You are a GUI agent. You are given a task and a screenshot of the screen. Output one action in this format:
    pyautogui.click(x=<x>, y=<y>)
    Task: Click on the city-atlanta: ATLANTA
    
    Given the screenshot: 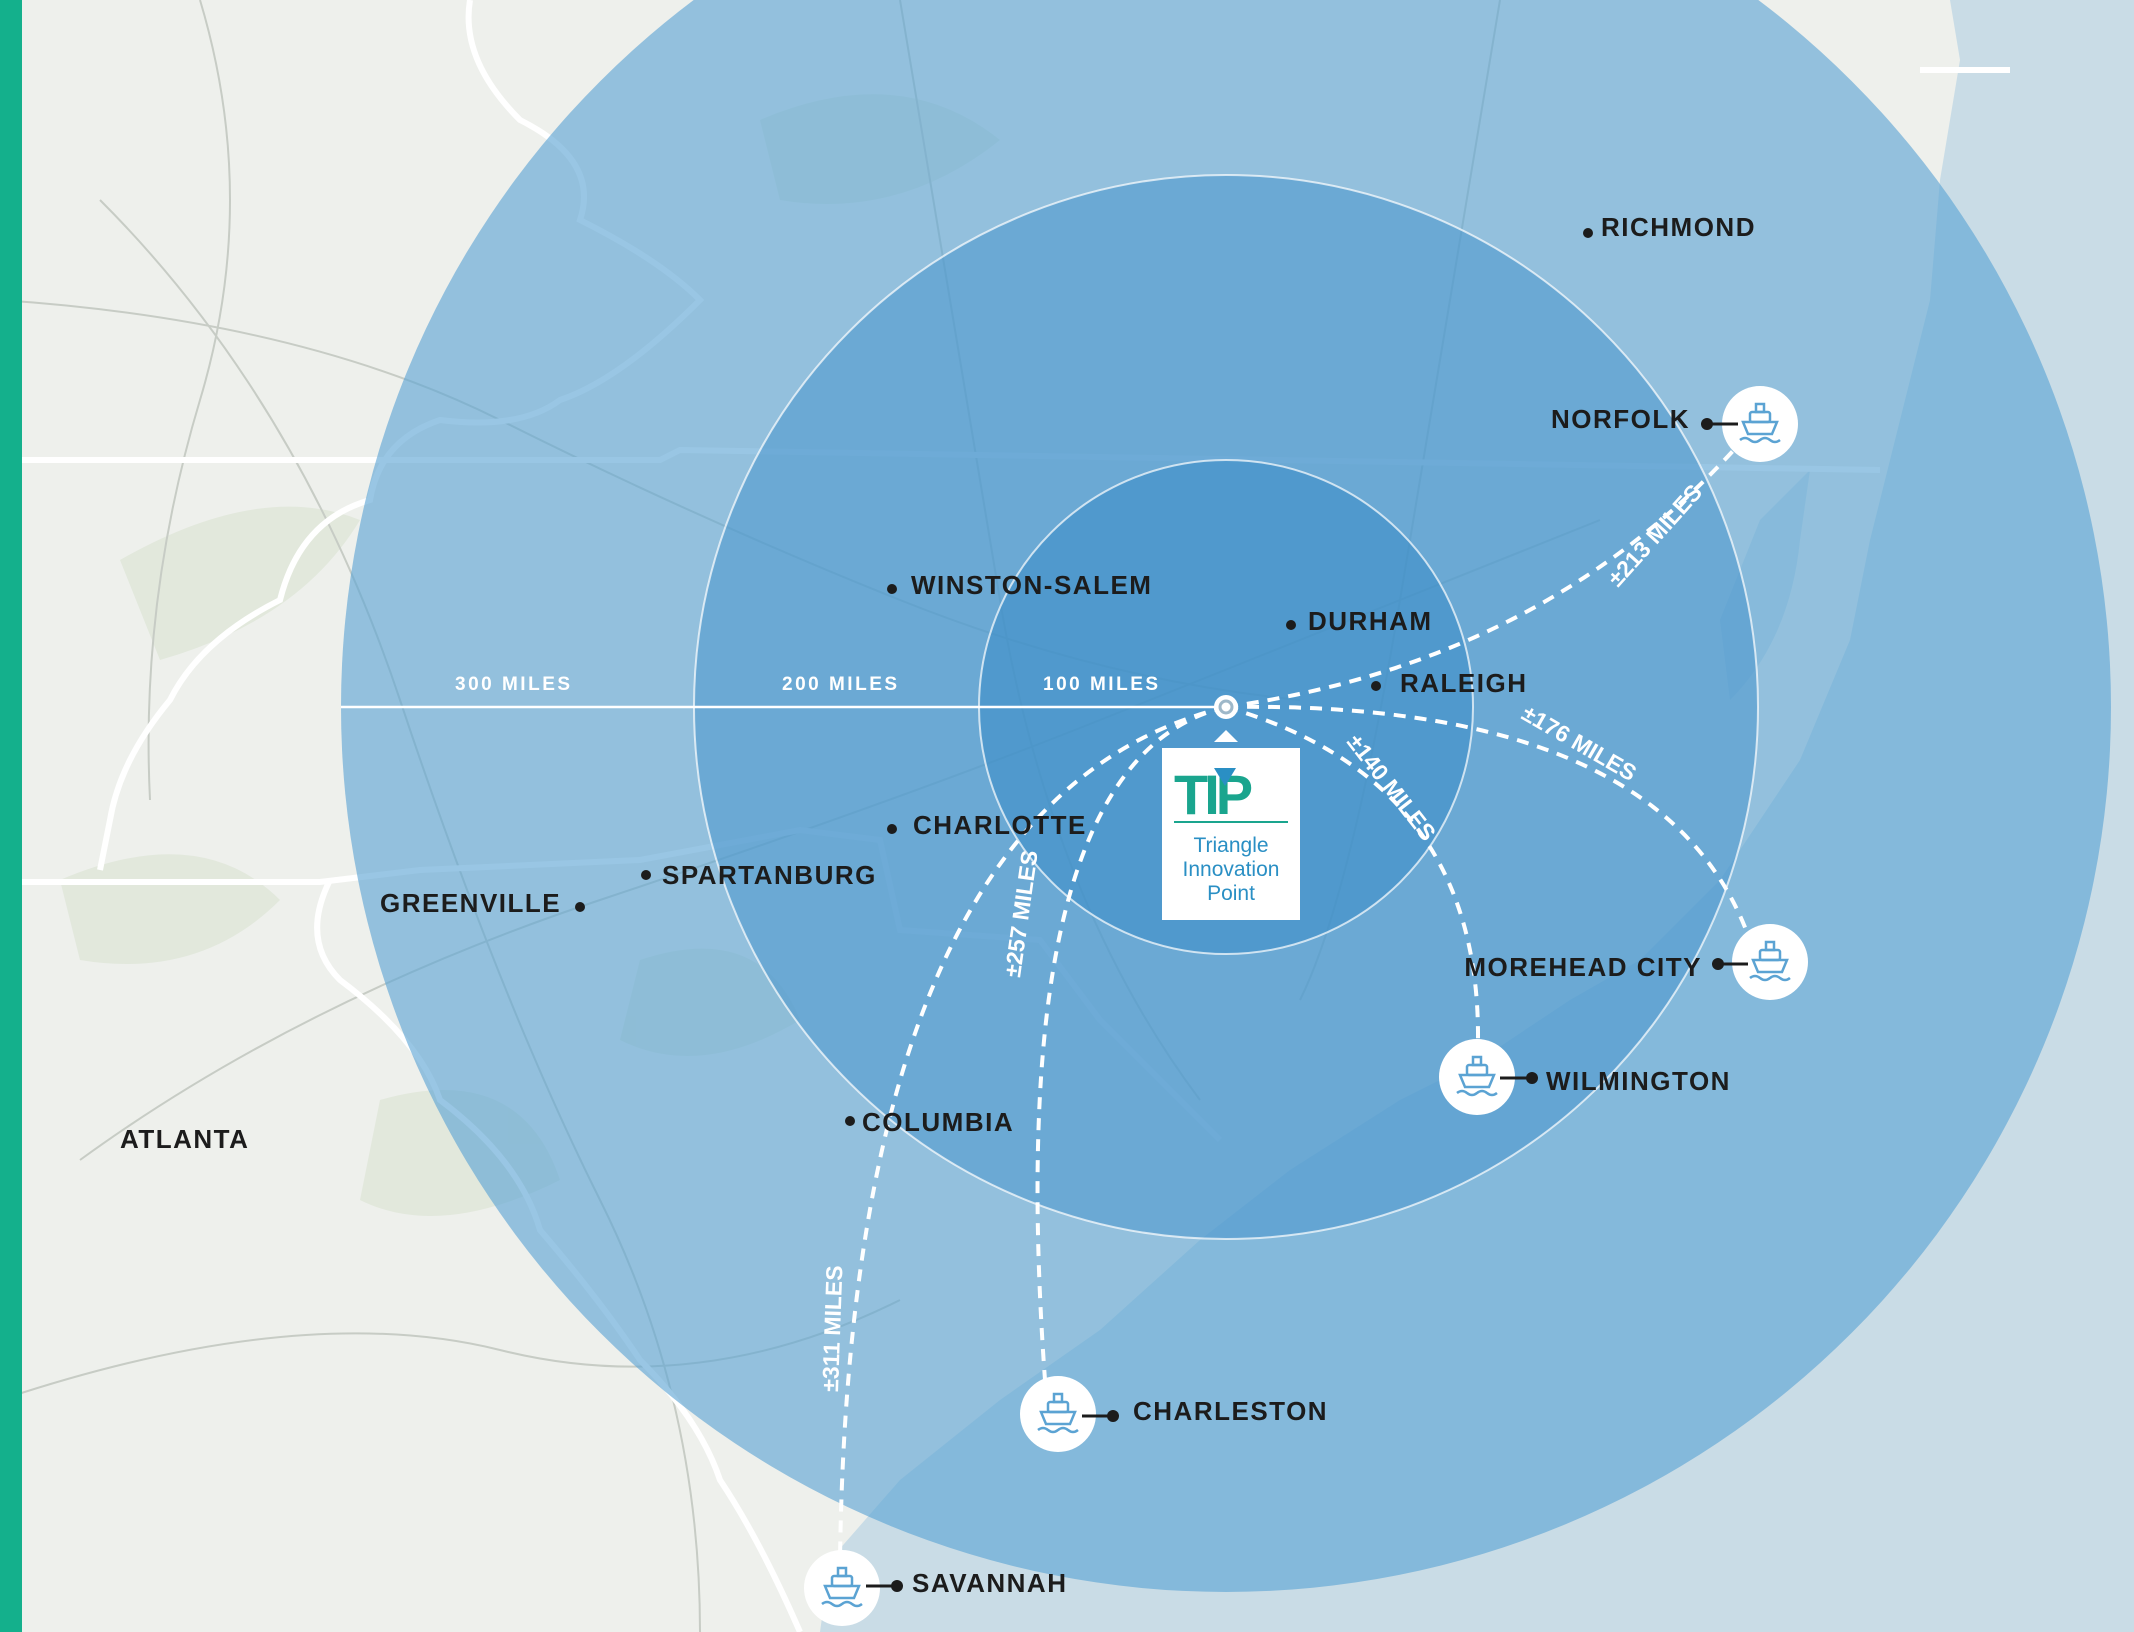 What is the action you would take?
    pyautogui.click(x=184, y=1139)
    